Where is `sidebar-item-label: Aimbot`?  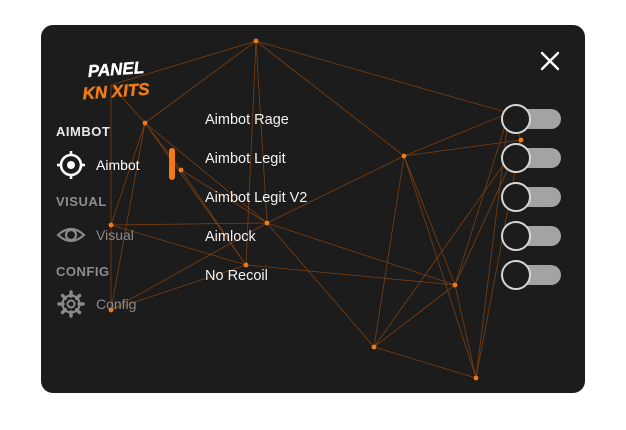 sidebar-item-label: Aimbot is located at coordinates (118, 165).